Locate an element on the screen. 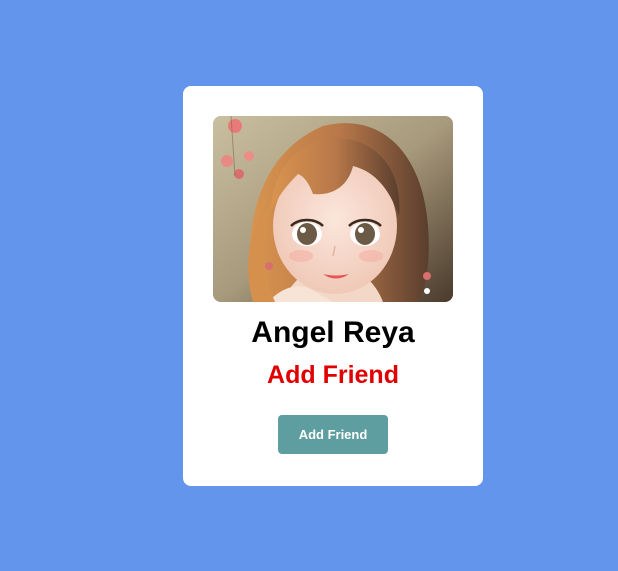  profile-photo-illustration is located at coordinates (333, 209).